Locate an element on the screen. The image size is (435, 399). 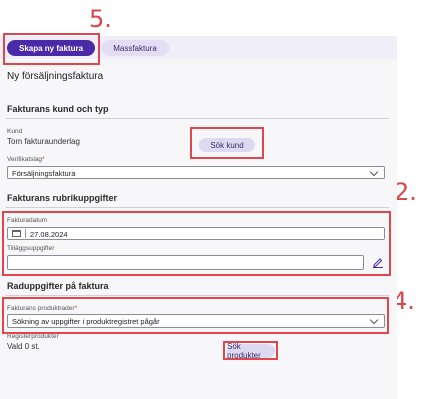
registerprodukter-value: Vald 0 st. is located at coordinates (23, 346).